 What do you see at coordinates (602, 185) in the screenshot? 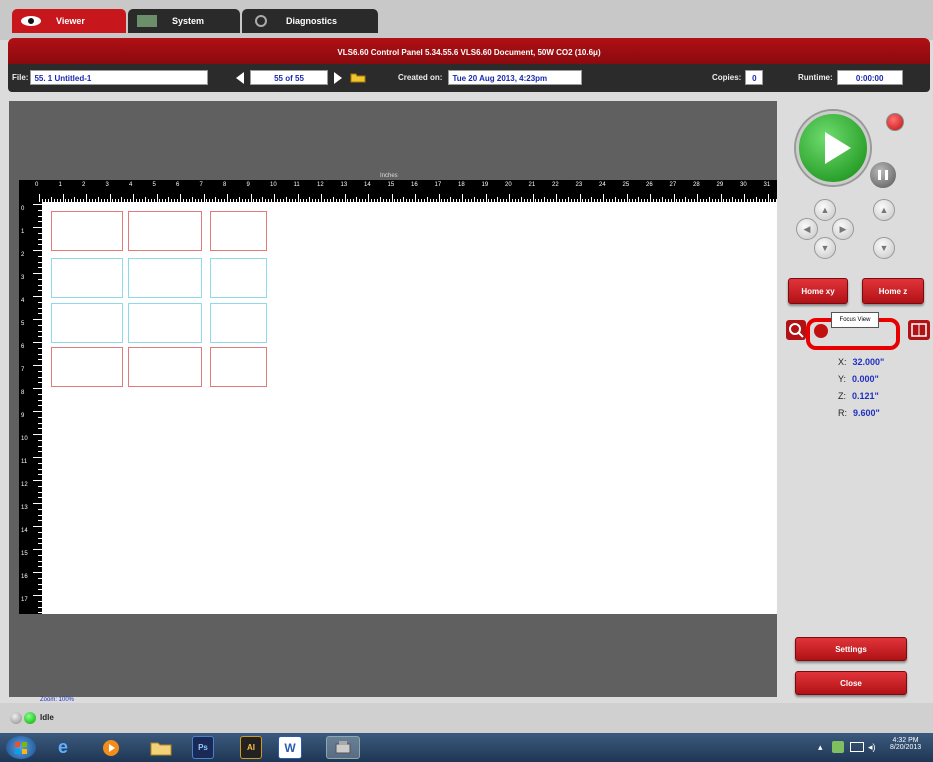
I see `ruler-tick-label: 24` at bounding box center [602, 185].